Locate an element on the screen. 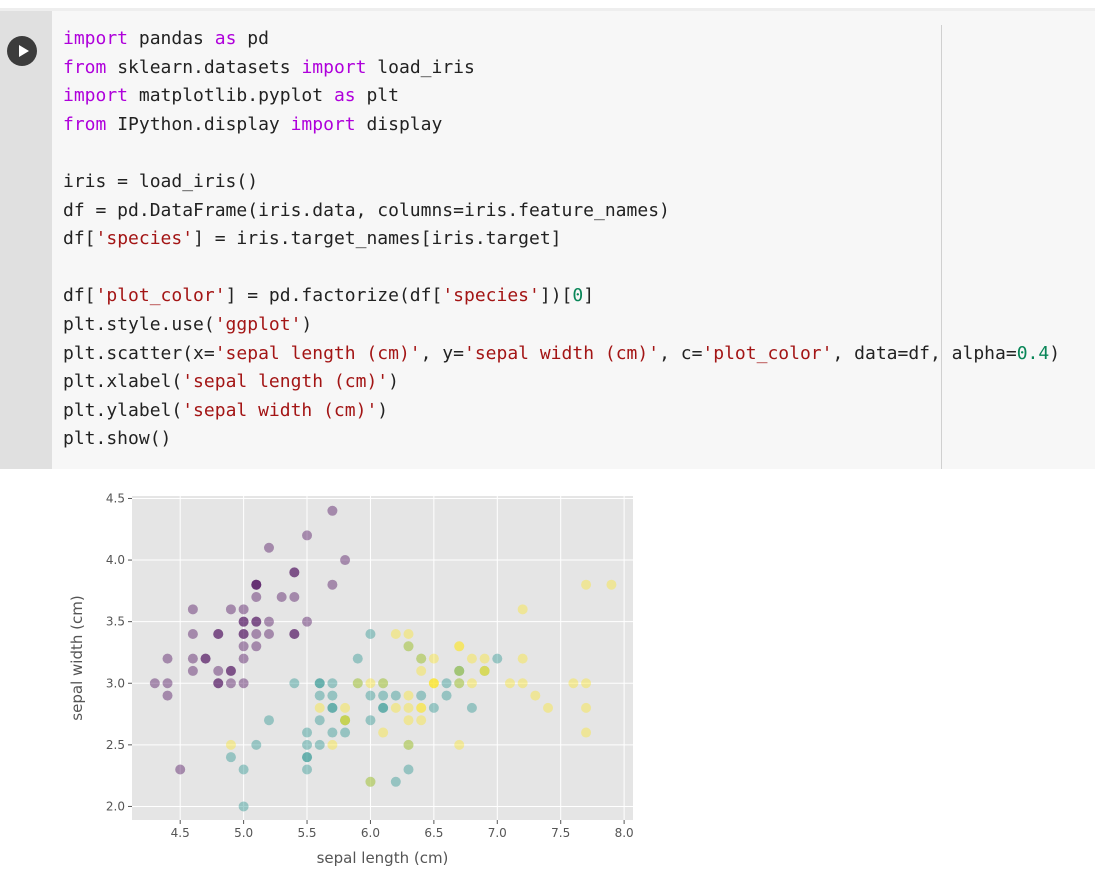 This screenshot has height=889, width=1095. code-token: as is located at coordinates (225, 38).